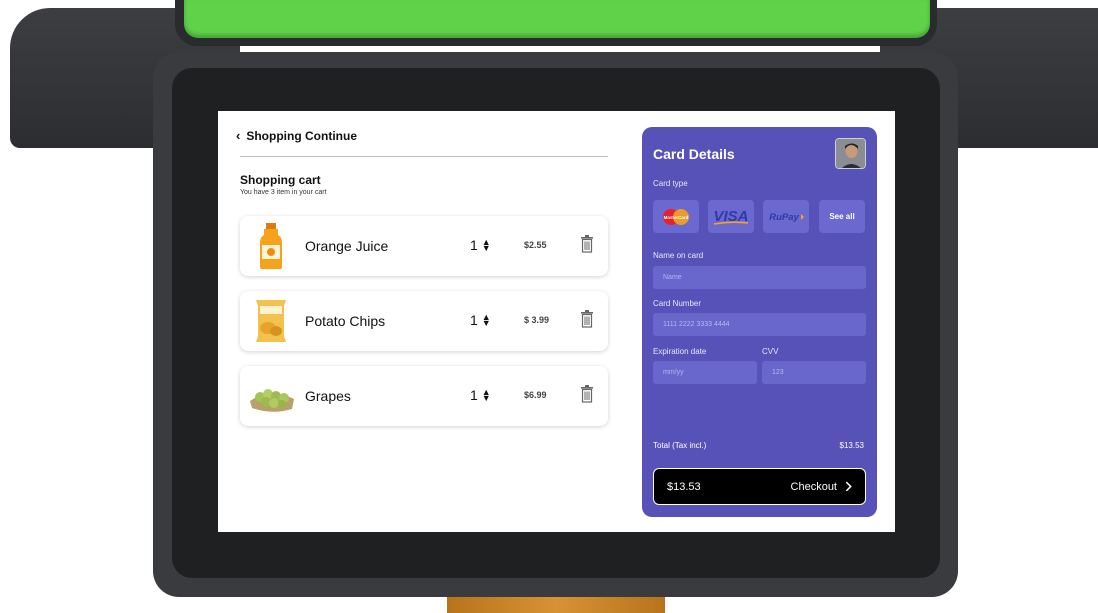  I want to click on rupay-text: RuPay, so click(784, 217).